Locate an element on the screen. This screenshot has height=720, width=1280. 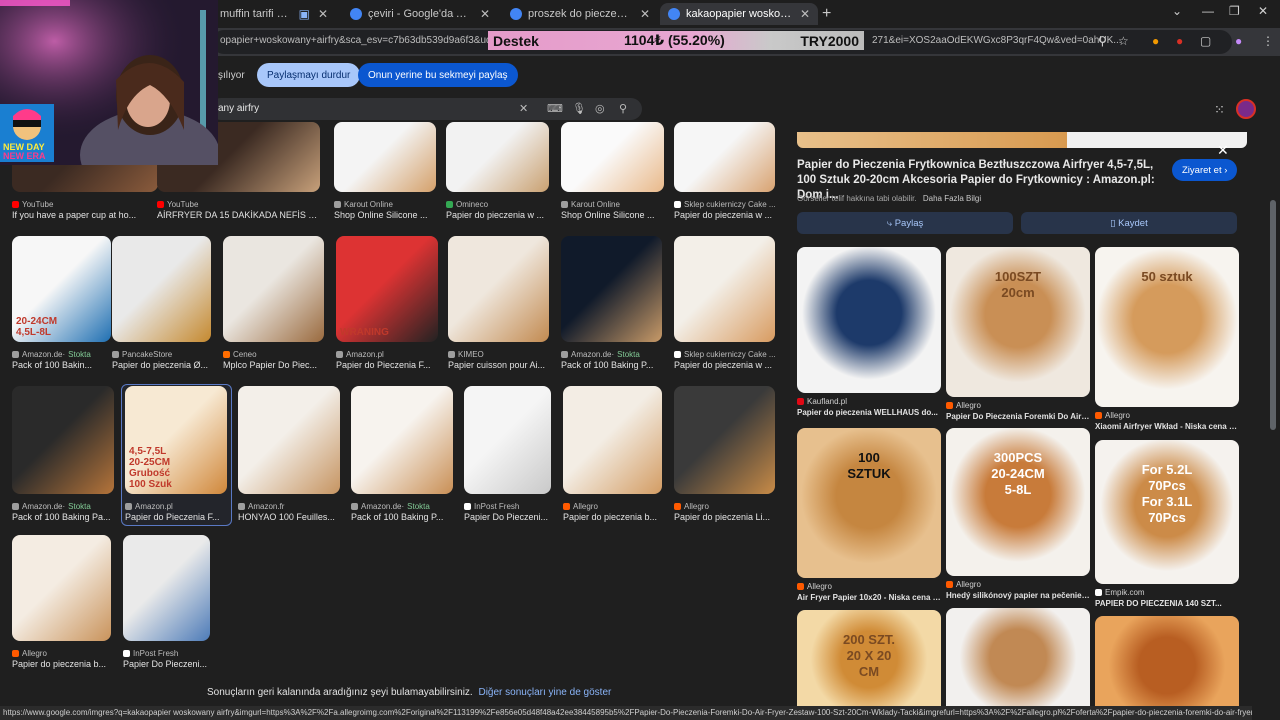
save-button: ▯ Kaydet is located at coordinates (1129, 223).